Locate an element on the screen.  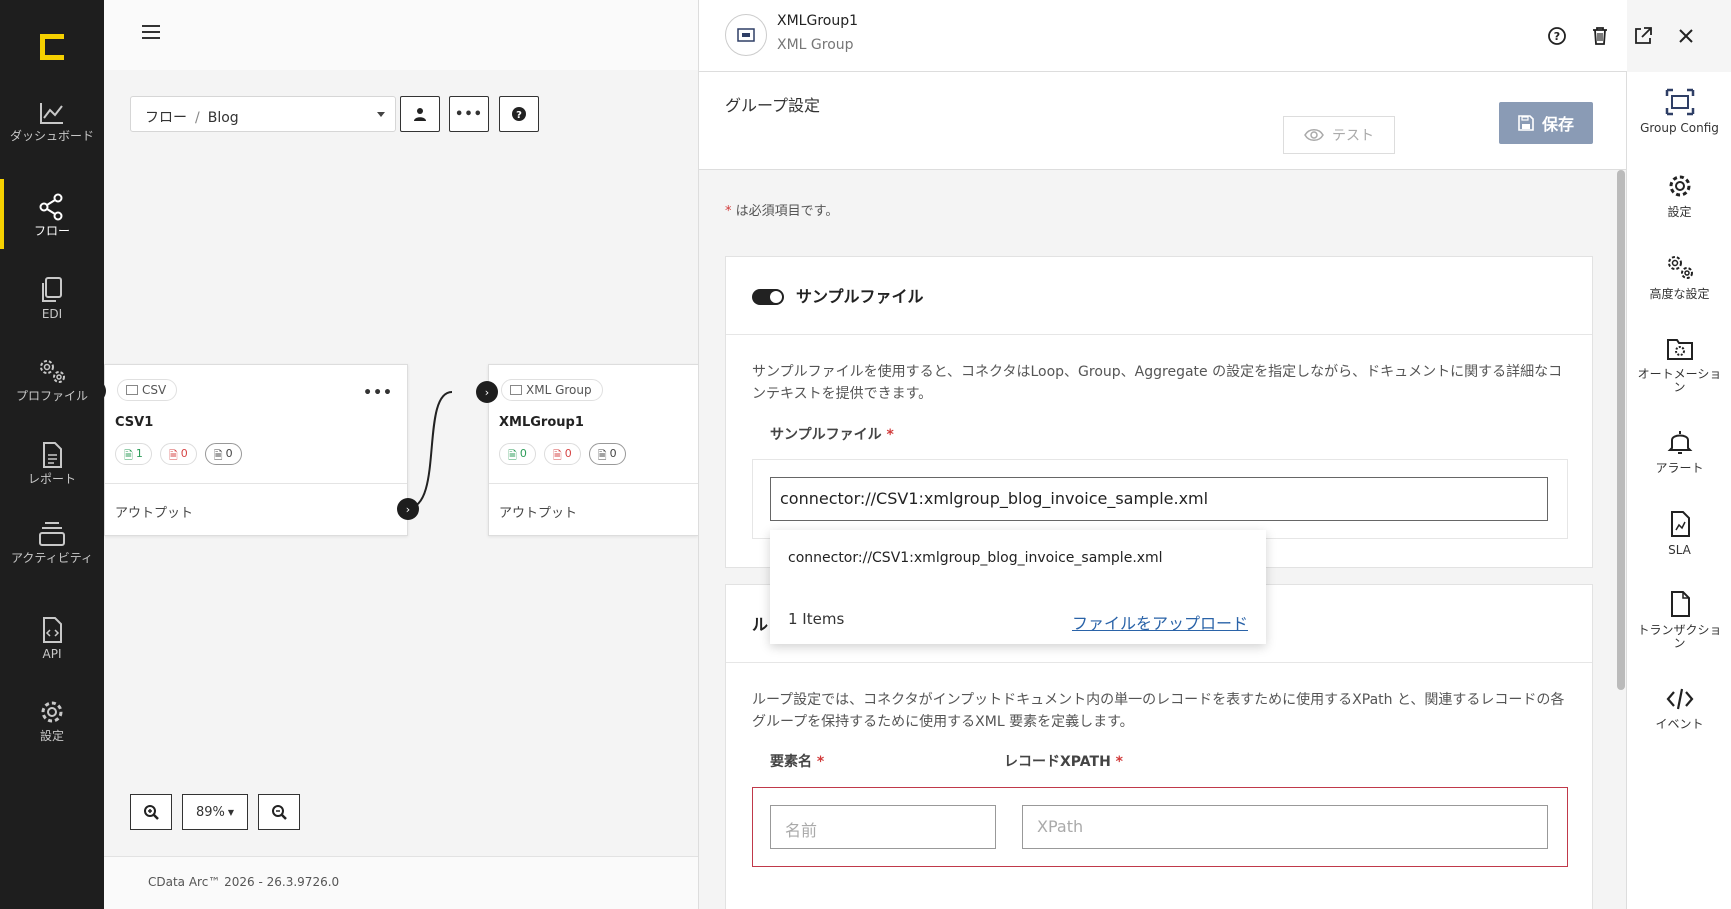
field-label: サンプルファイル * is located at coordinates (832, 435).